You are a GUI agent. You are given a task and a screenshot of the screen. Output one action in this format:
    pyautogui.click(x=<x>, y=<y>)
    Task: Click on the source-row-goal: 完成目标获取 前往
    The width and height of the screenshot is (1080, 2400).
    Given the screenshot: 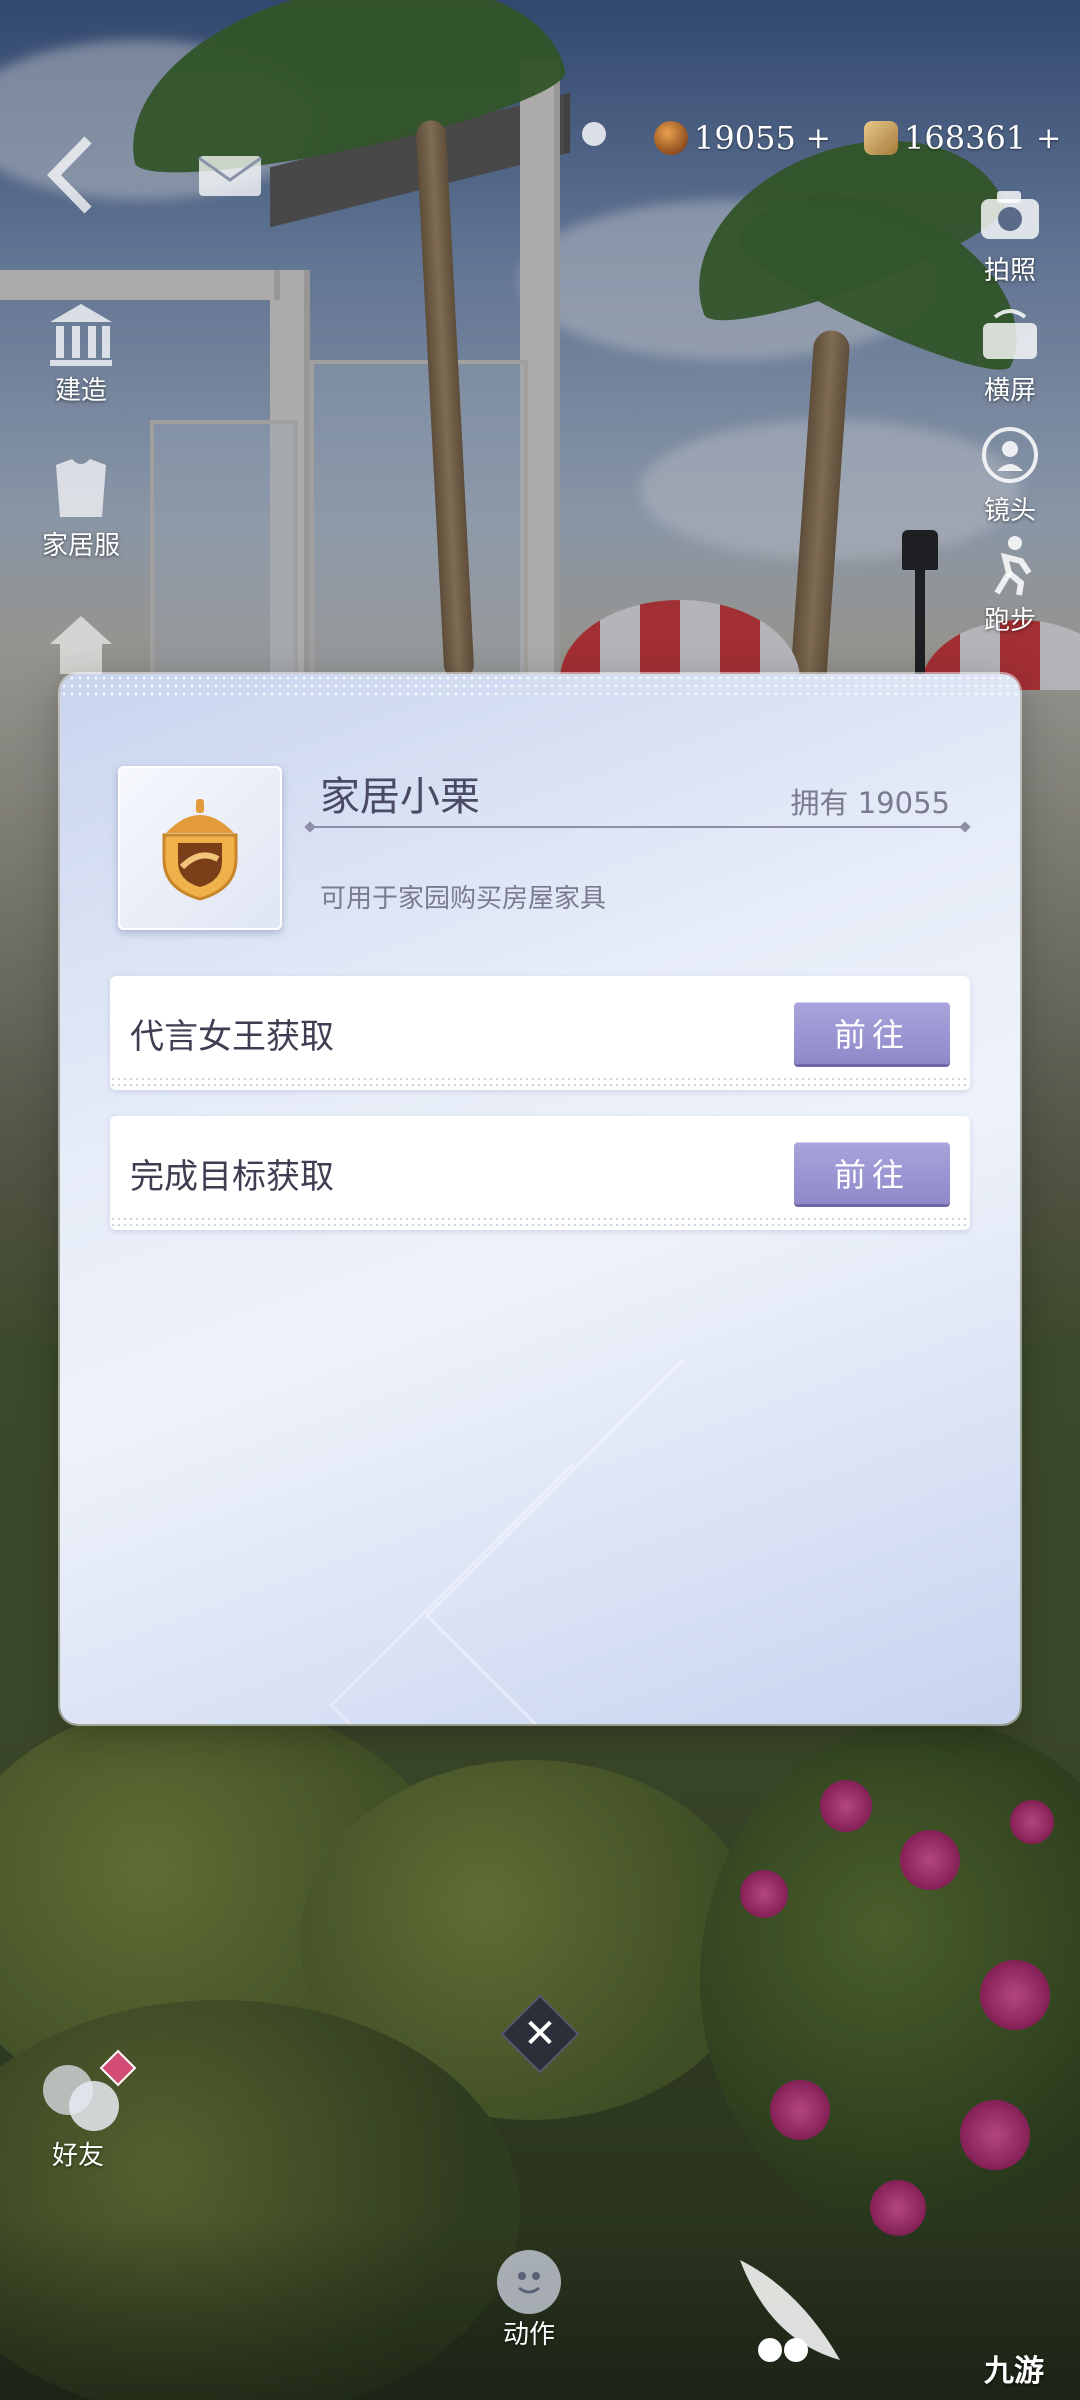 What is the action you would take?
    pyautogui.click(x=540, y=1173)
    